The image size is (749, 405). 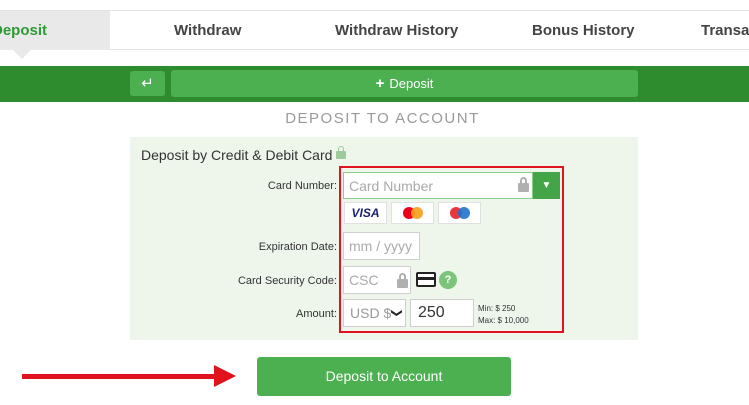 I want to click on tab-deposit: Deposit, so click(x=55, y=30).